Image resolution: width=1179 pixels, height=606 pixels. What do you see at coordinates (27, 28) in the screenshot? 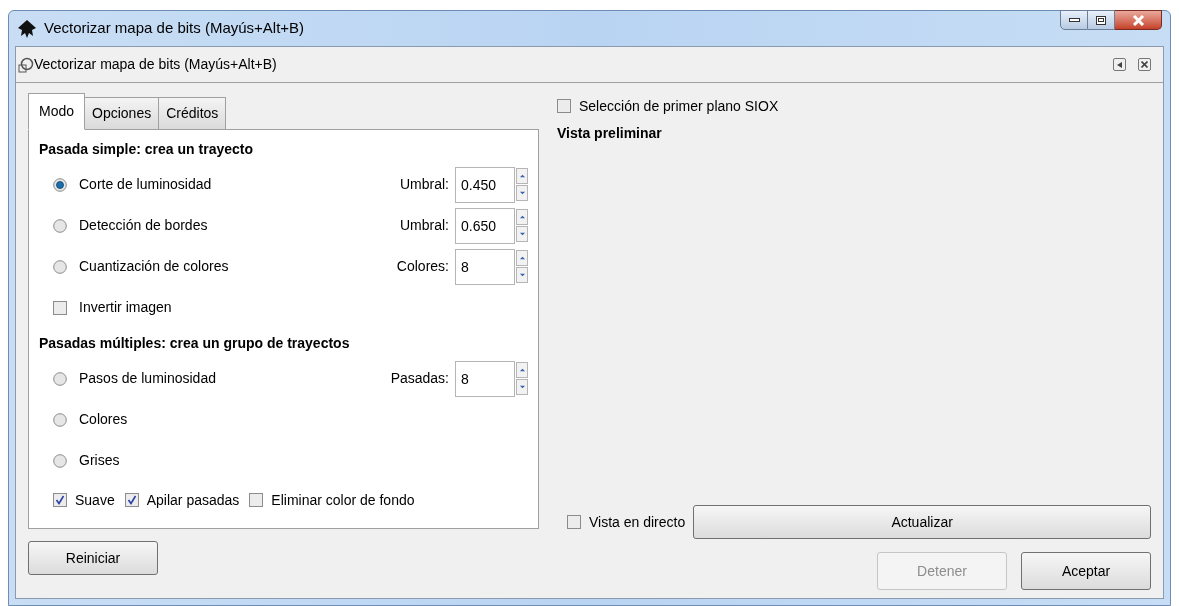
I see `app-icon` at bounding box center [27, 28].